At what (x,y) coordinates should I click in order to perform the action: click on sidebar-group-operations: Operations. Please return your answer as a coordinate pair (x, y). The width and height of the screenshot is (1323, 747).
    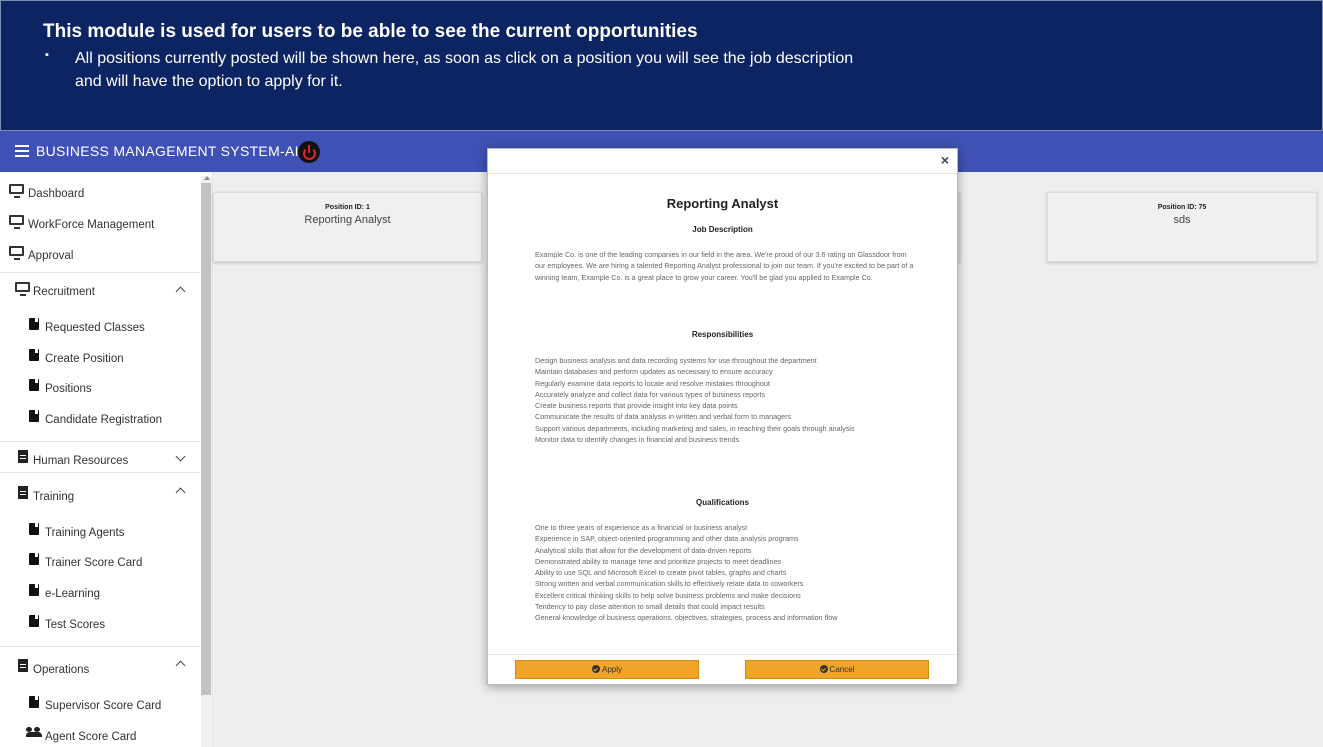
    Looking at the image, I should click on (100, 671).